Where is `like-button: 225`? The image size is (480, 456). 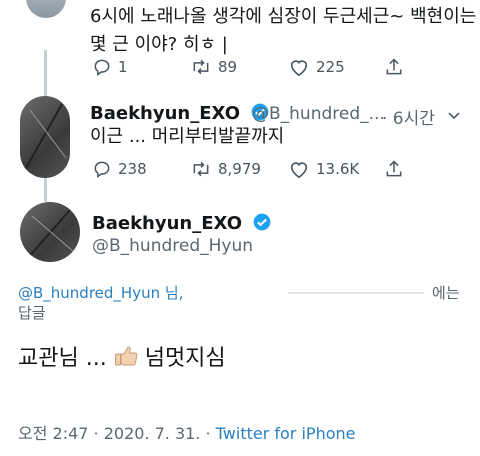
like-button: 225 is located at coordinates (316, 67).